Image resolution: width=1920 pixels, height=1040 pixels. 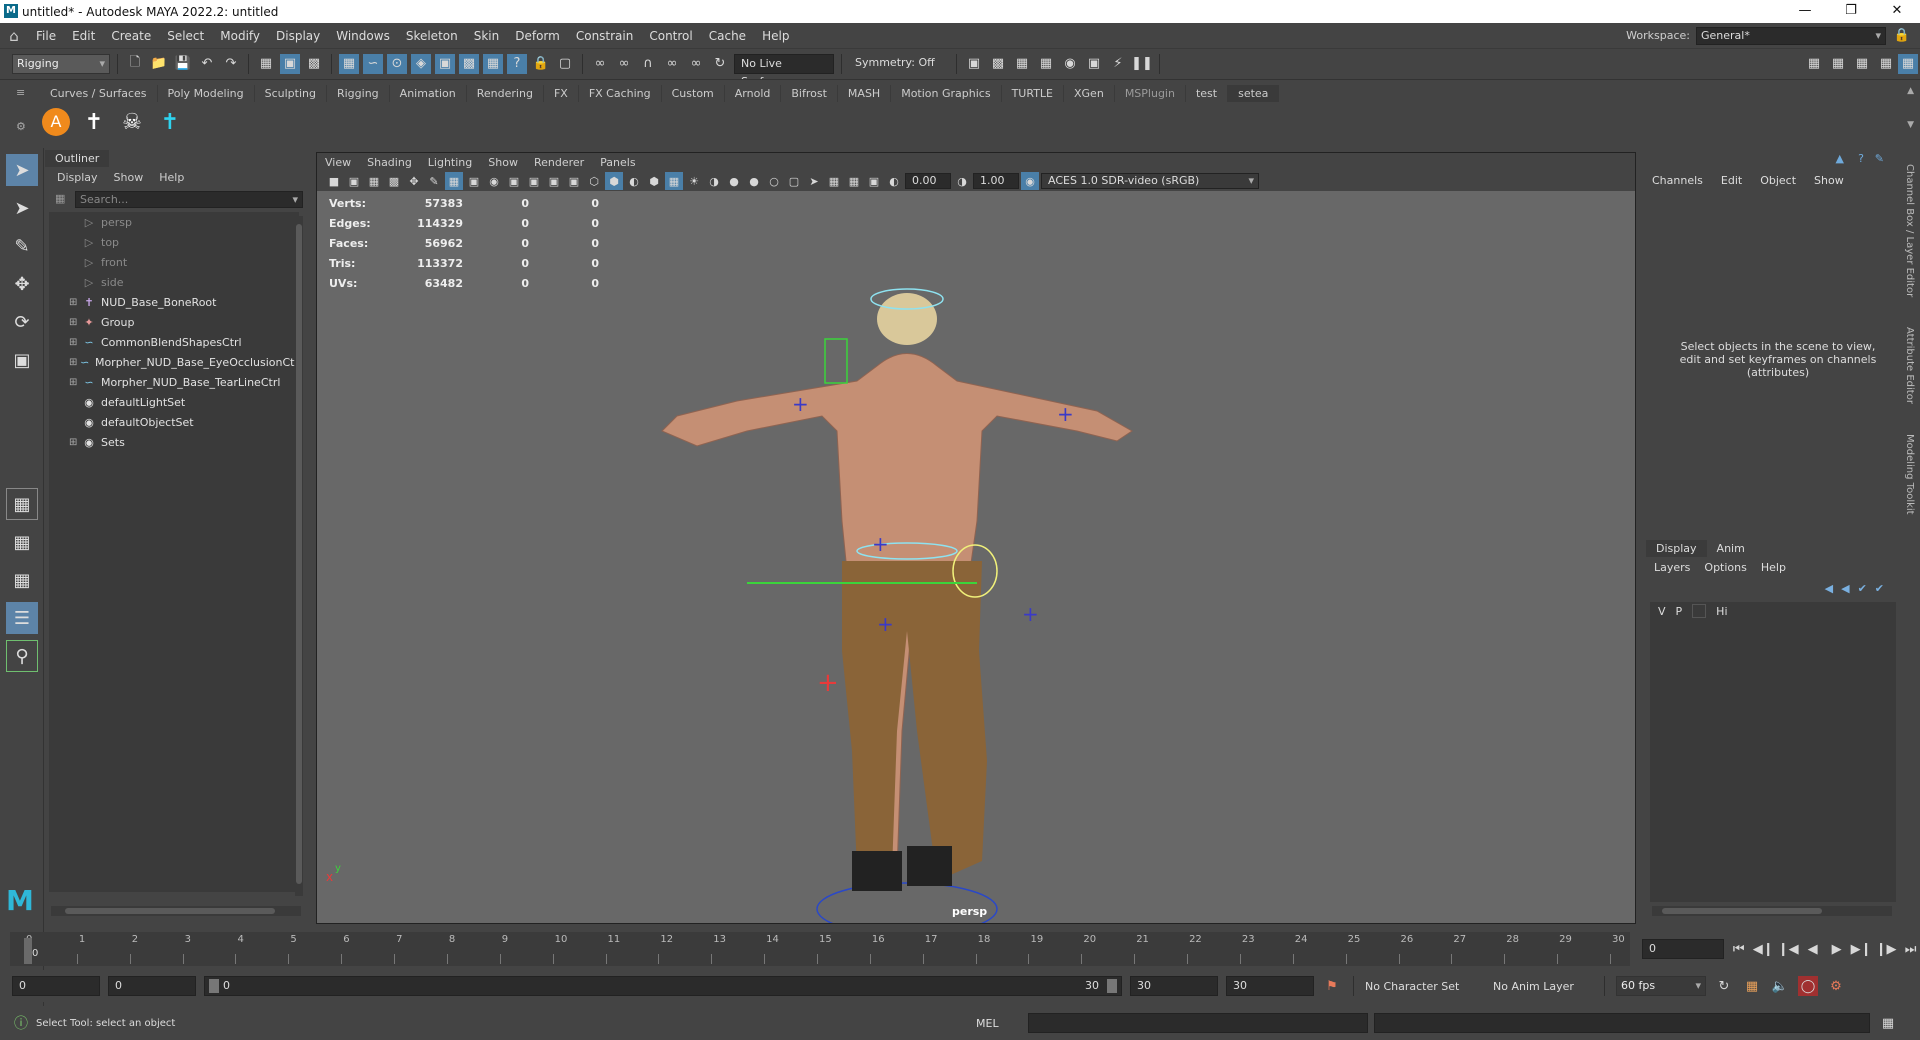 I want to click on menu-deform: Deform, so click(x=537, y=36).